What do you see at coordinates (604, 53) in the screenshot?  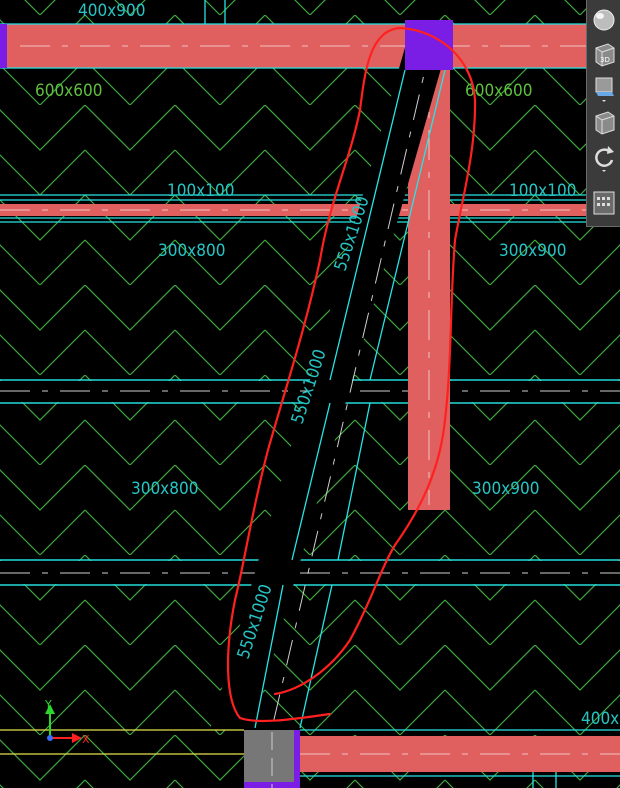 I see `view-cube-3d-icon: 3D` at bounding box center [604, 53].